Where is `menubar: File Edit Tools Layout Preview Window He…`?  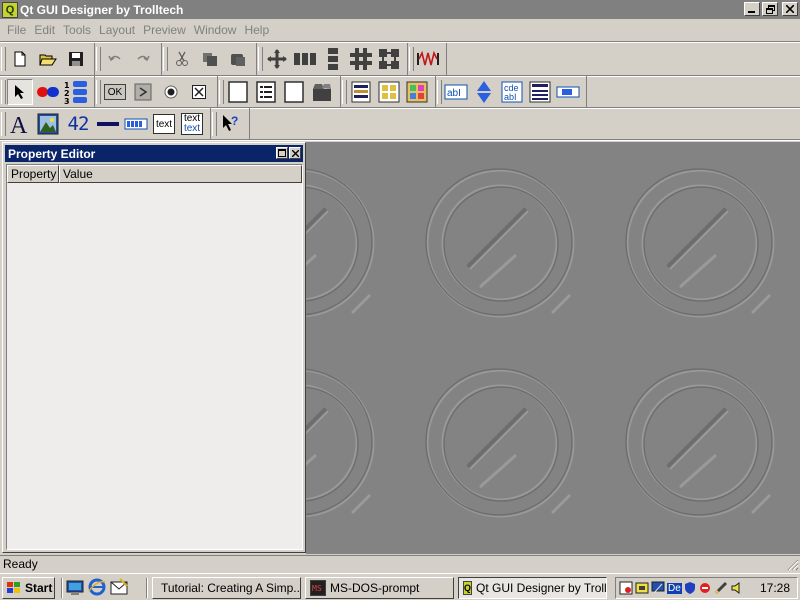 menubar: File Edit Tools Layout Preview Window He… is located at coordinates (400, 30).